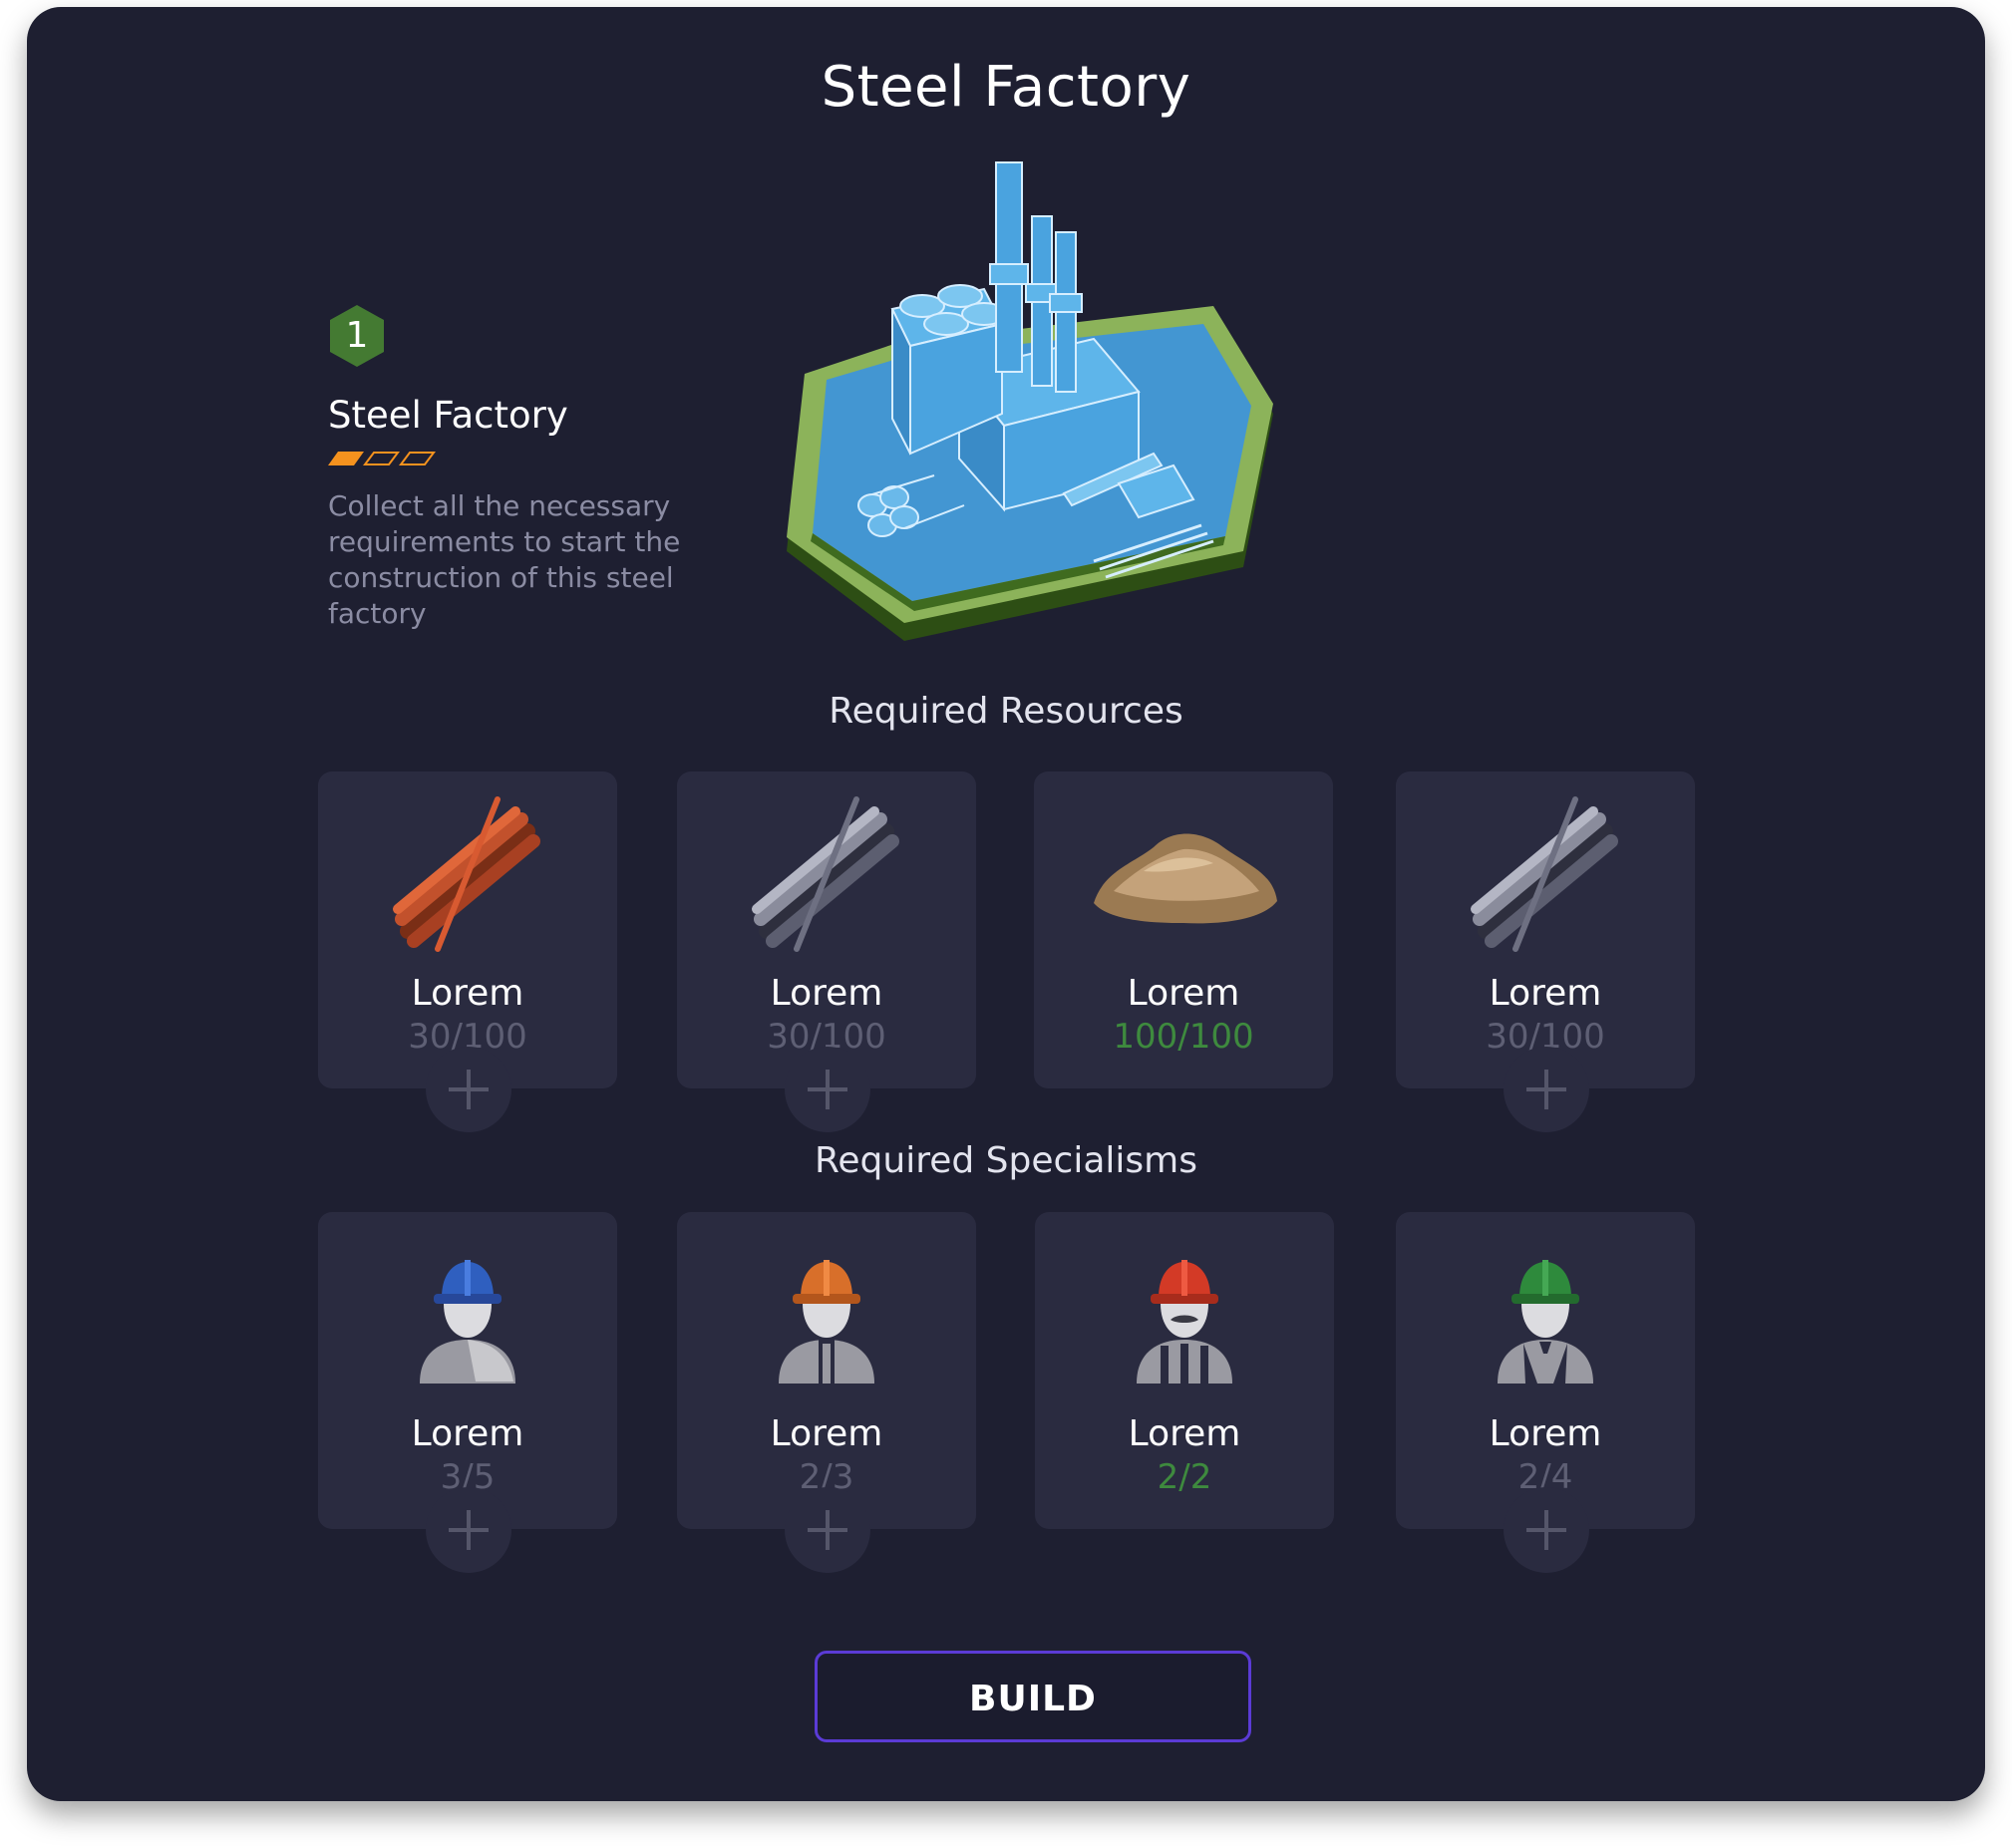  I want to click on sand-pile-icon, so click(1186, 878).